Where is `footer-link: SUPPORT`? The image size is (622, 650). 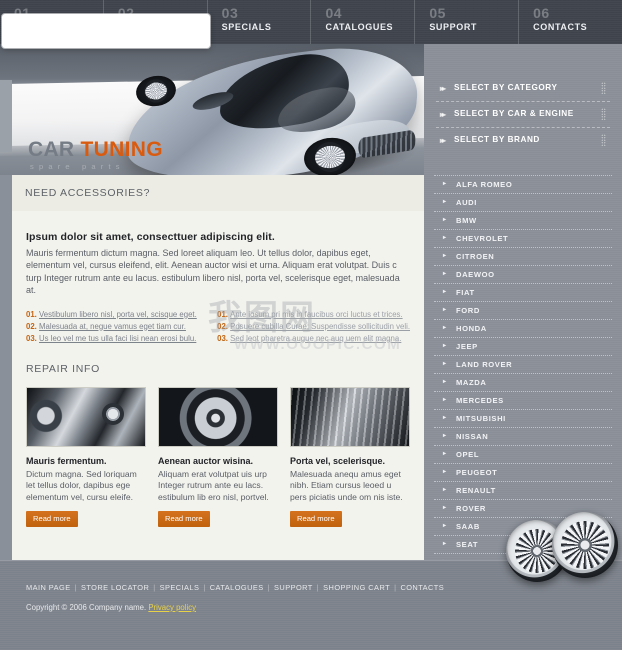
footer-link: SUPPORT is located at coordinates (293, 587).